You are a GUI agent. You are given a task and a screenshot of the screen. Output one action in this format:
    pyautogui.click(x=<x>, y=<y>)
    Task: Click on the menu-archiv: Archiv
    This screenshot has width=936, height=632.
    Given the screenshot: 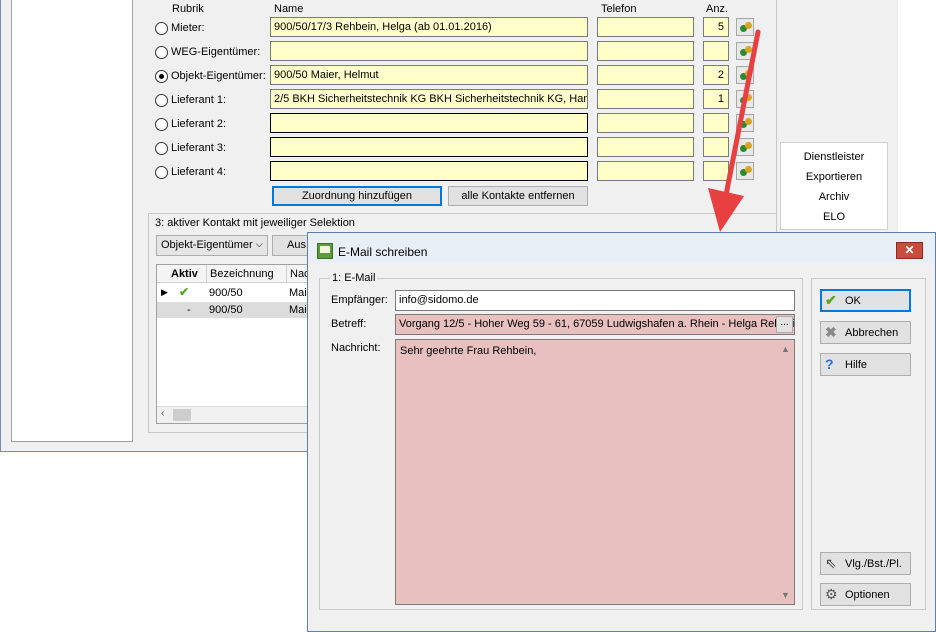 What is the action you would take?
    pyautogui.click(x=834, y=197)
    